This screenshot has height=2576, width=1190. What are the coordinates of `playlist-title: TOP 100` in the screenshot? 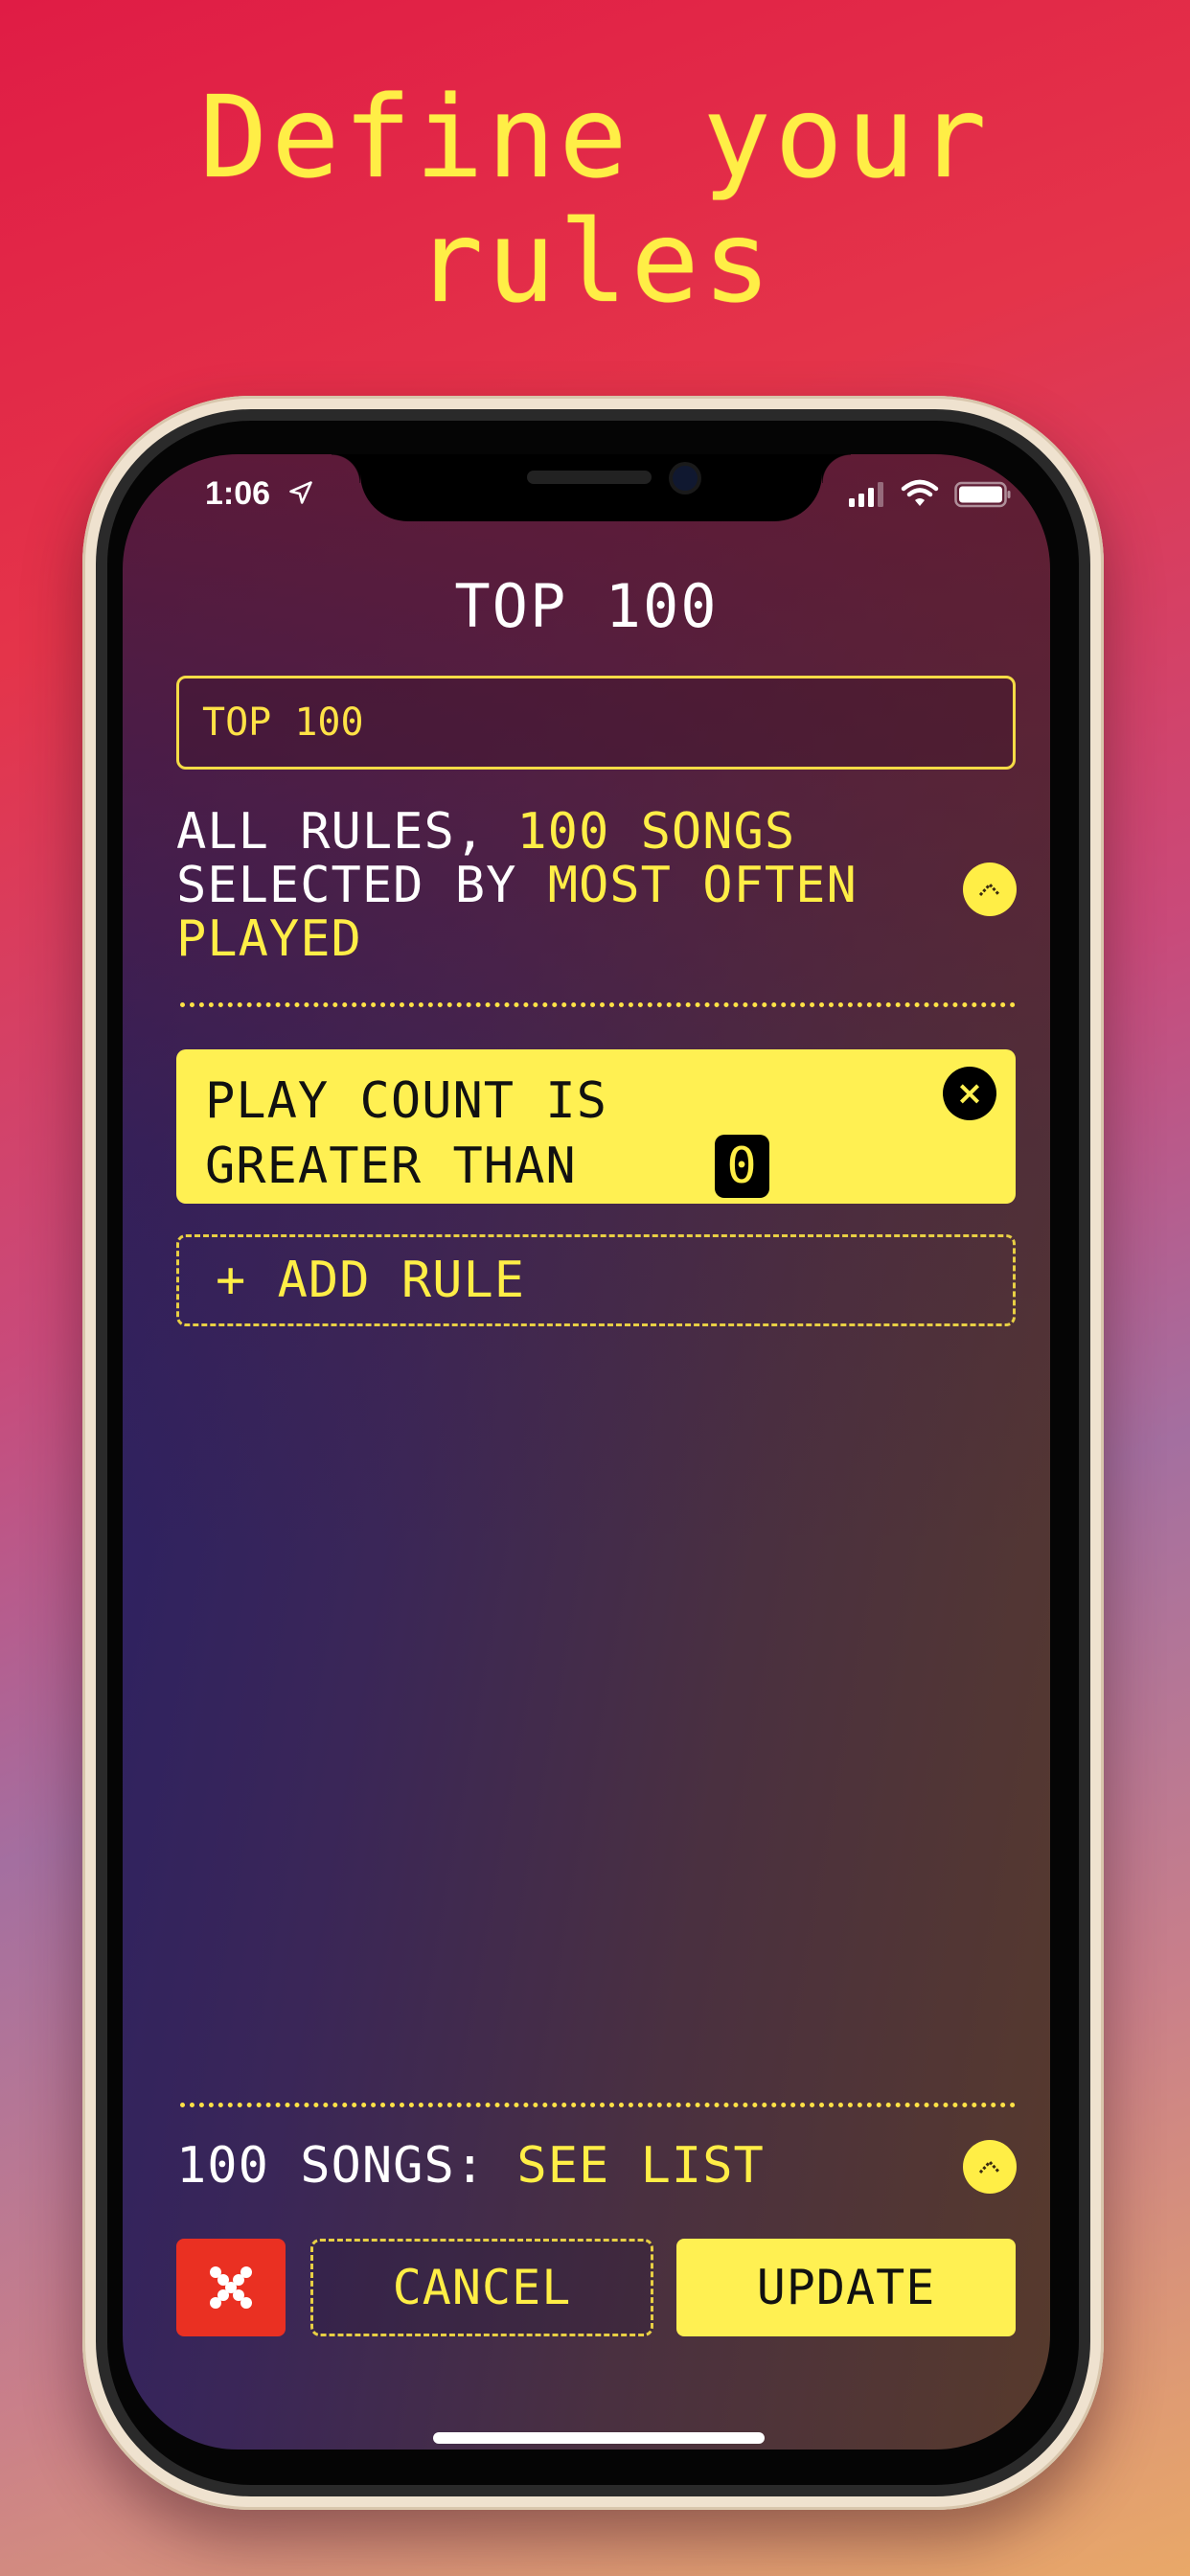 It's located at (587, 606).